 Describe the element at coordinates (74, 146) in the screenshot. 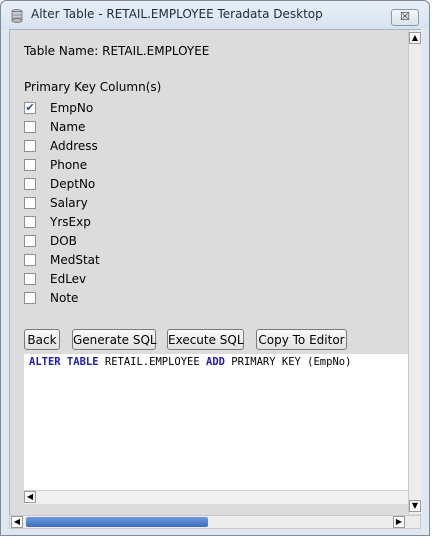

I see `column-label: Address` at that location.